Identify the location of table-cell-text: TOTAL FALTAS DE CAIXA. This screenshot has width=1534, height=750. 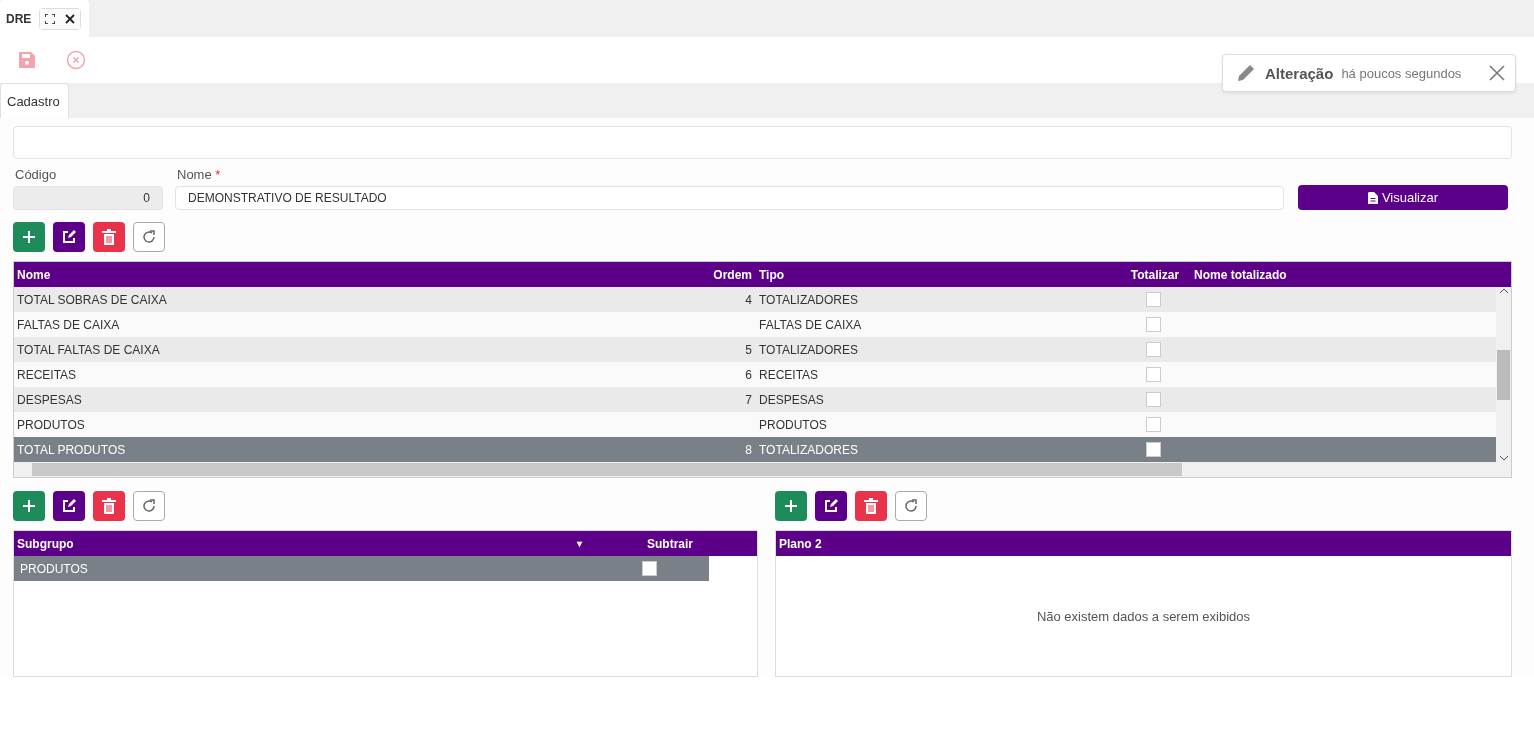
(88, 349).